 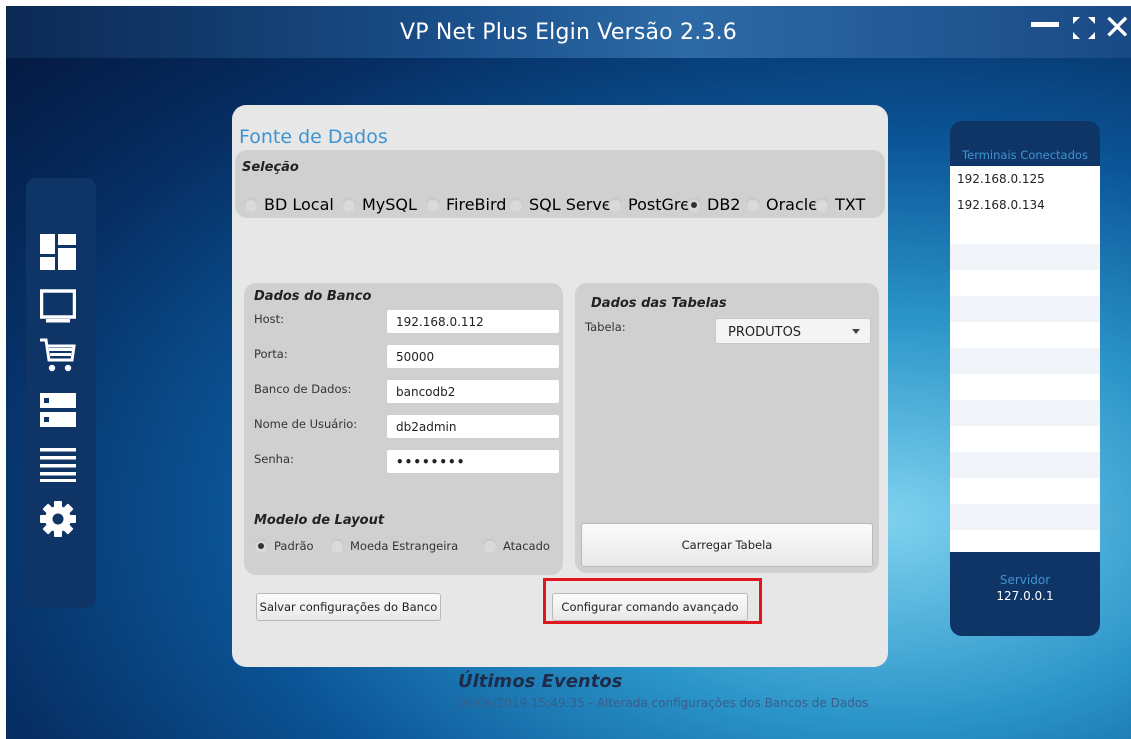 I want to click on close-icon: ✕, so click(x=1117, y=28).